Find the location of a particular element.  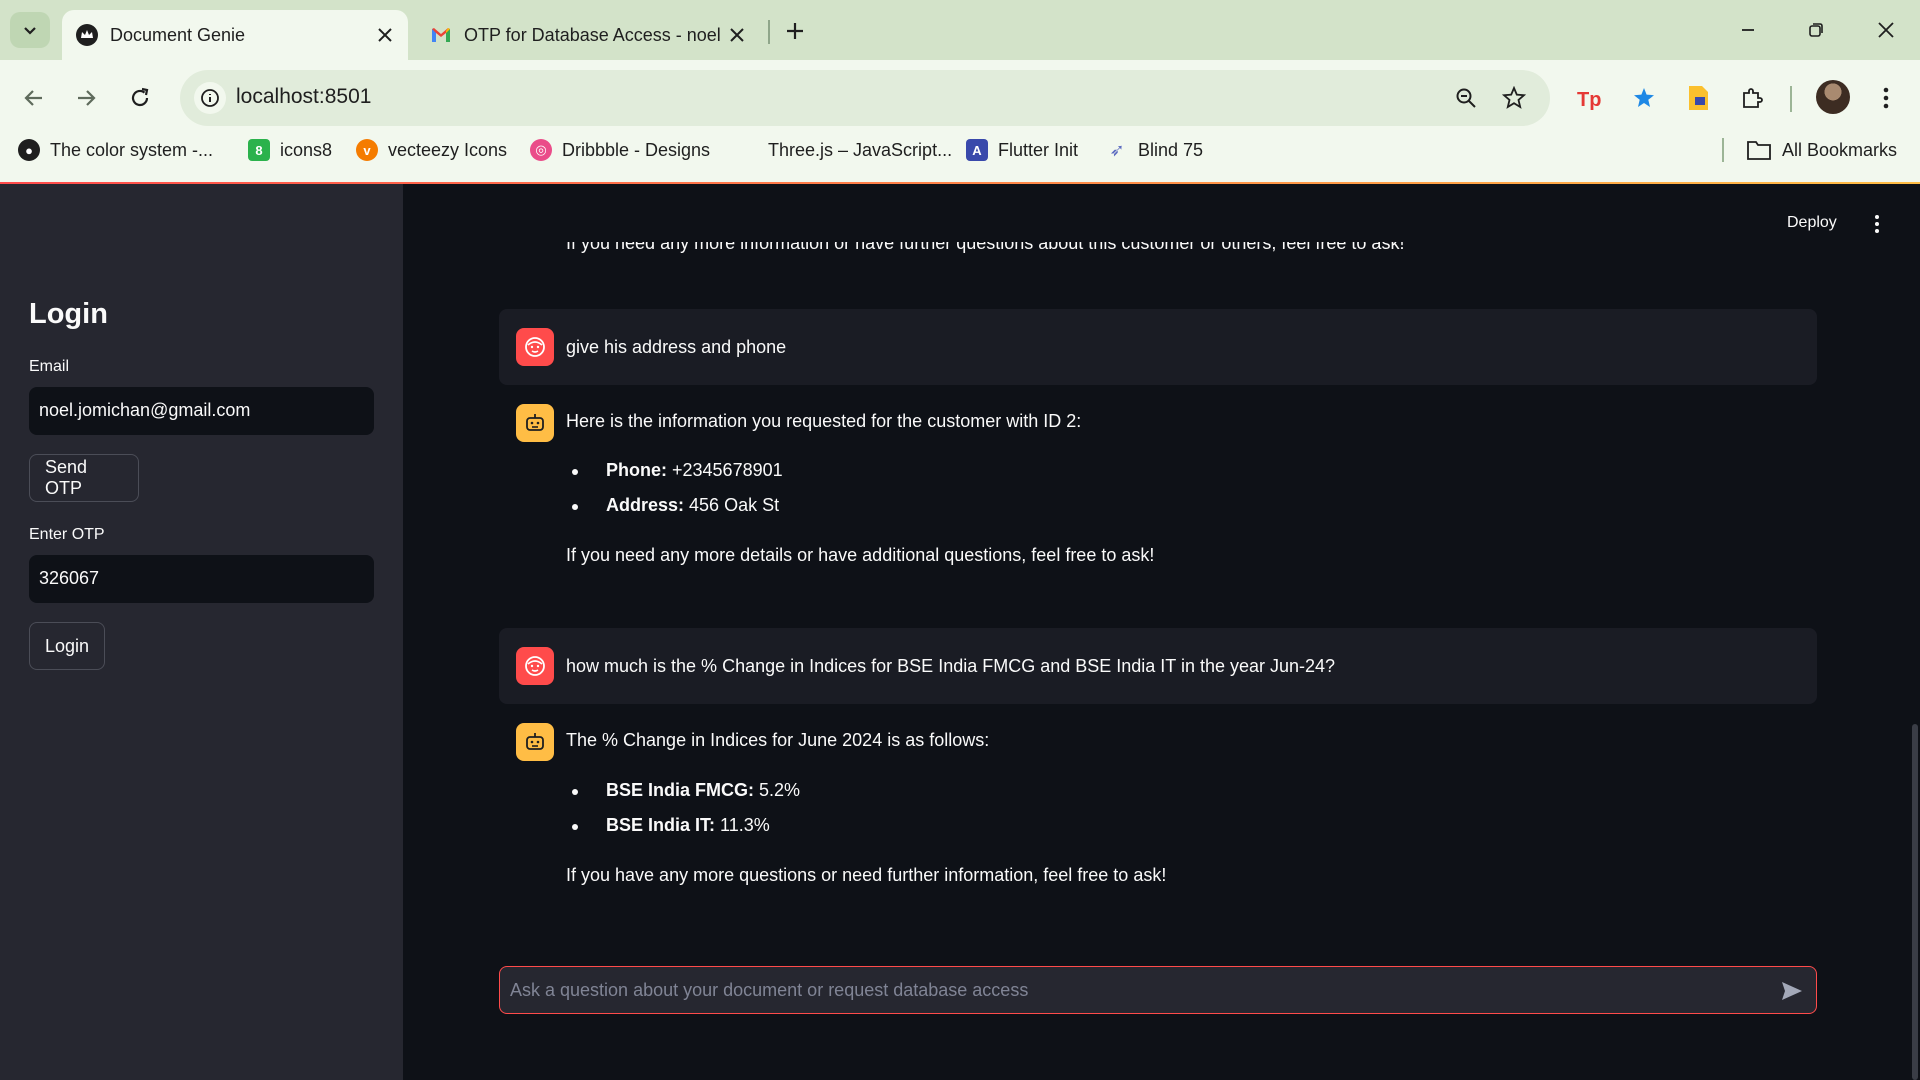

list-item-value: 456 Oak St is located at coordinates (732, 505).